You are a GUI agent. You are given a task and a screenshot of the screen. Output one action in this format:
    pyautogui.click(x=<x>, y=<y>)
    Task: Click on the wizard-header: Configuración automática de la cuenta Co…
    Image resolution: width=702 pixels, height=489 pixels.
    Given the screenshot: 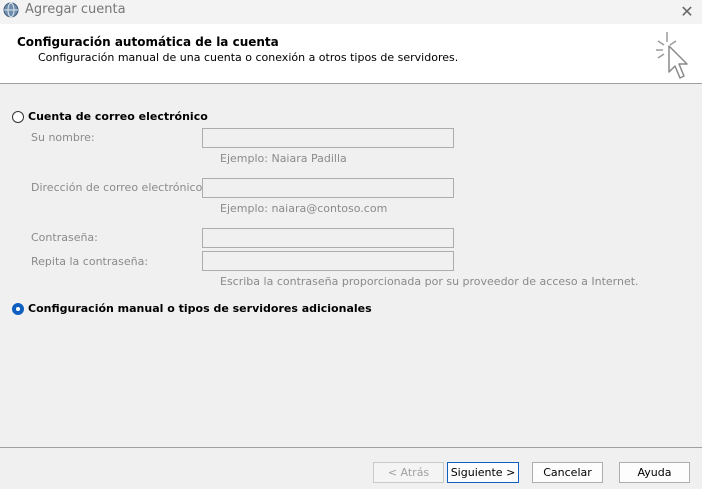 What is the action you would take?
    pyautogui.click(x=351, y=54)
    